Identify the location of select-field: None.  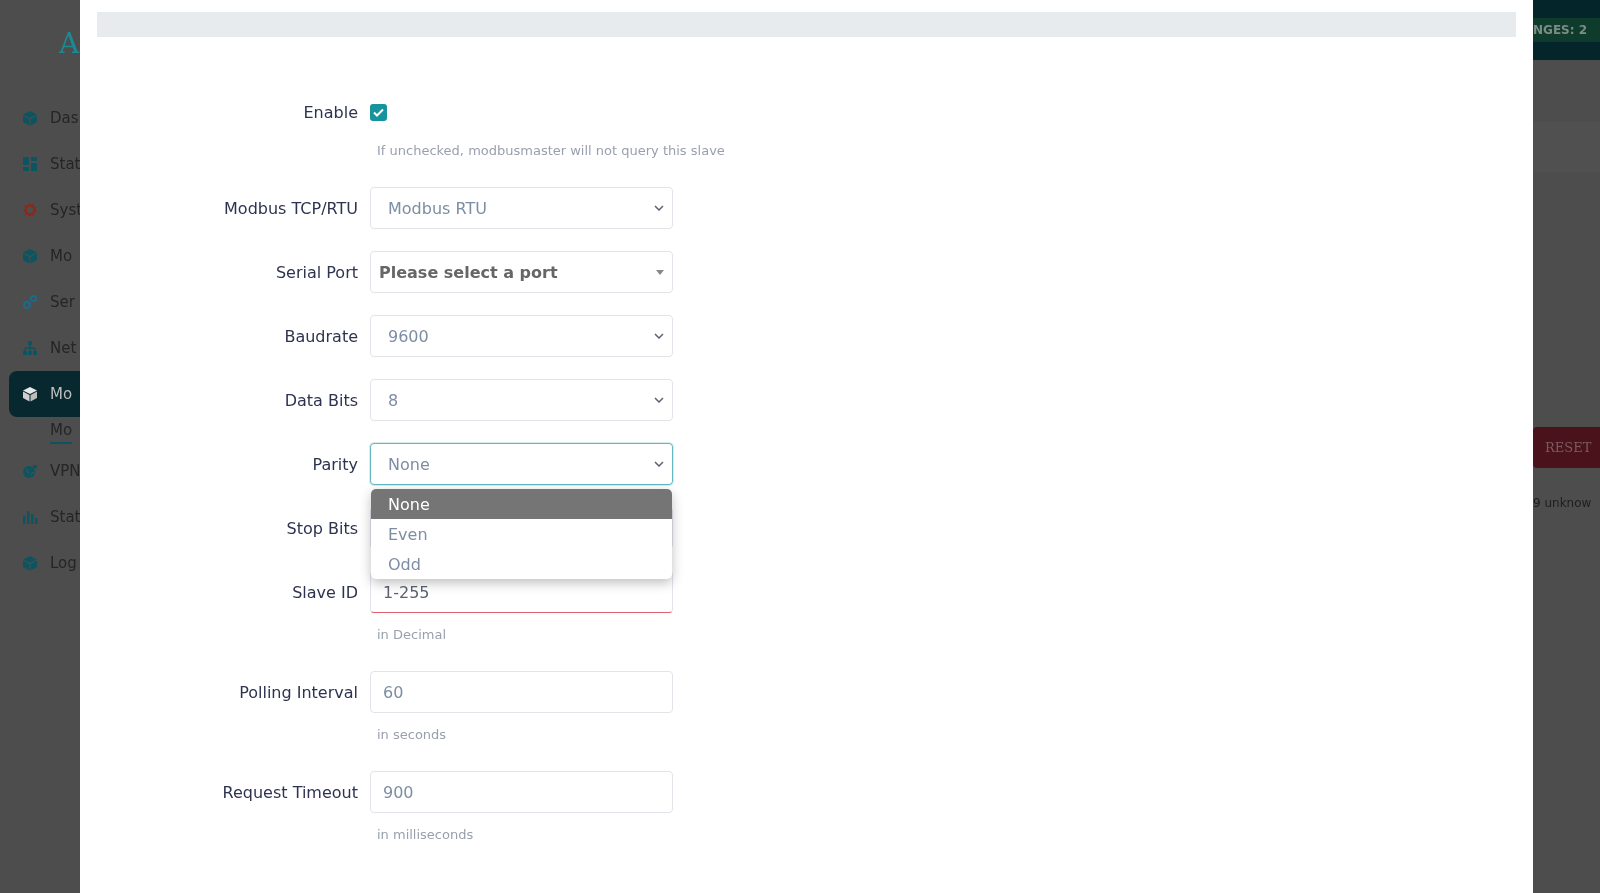
(521, 464).